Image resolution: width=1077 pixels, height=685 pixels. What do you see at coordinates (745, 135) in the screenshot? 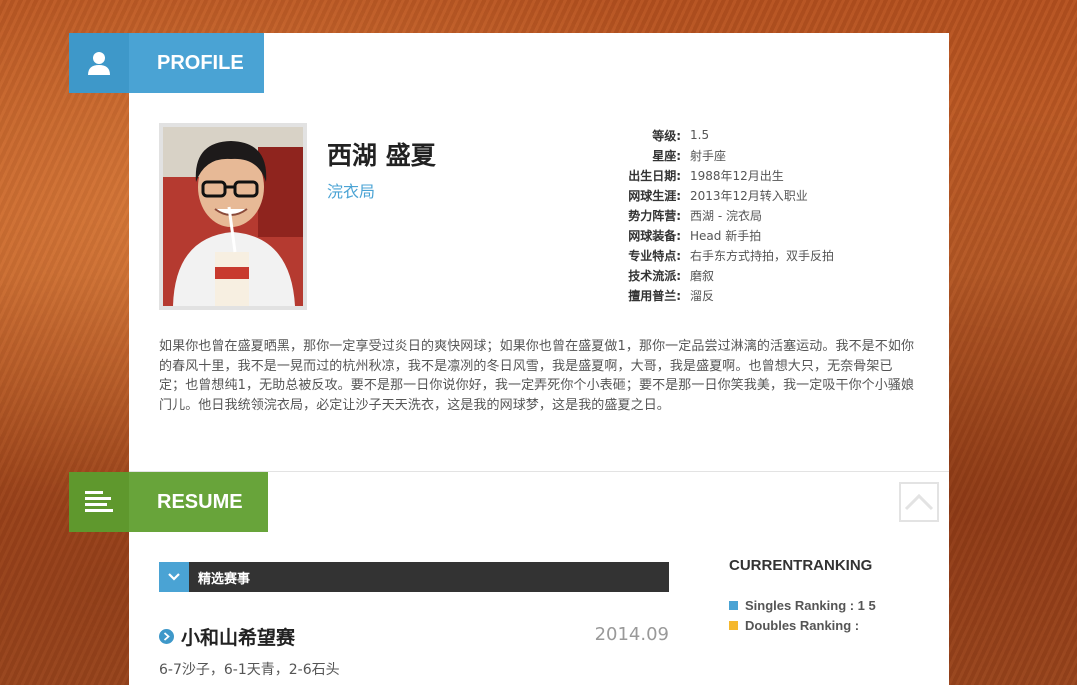
I see `info-row: 等级: 1.5` at bounding box center [745, 135].